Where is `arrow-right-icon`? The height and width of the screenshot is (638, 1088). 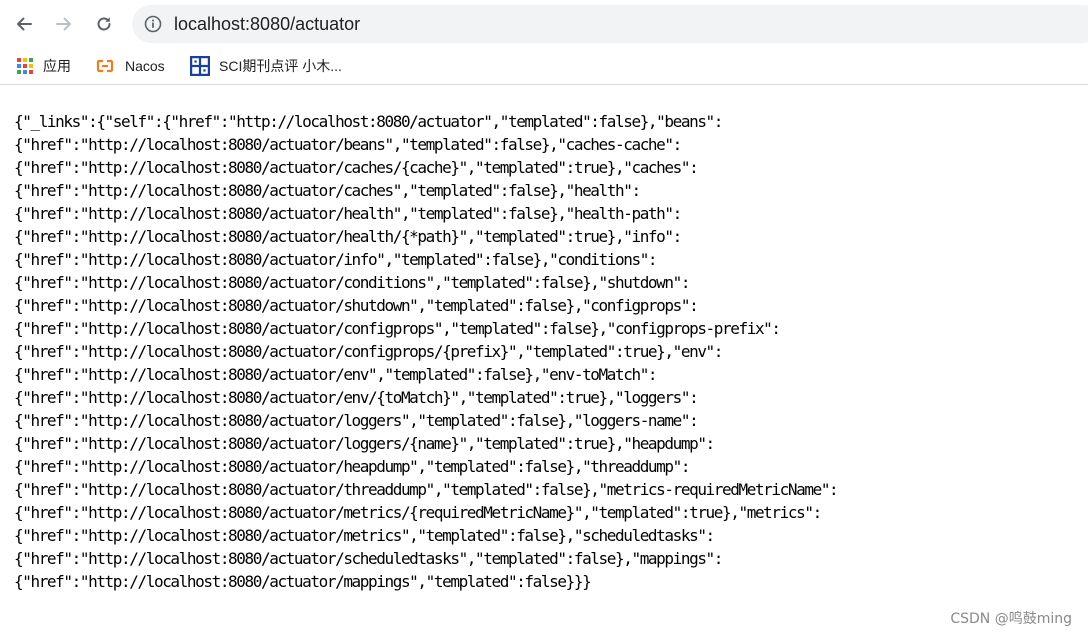 arrow-right-icon is located at coordinates (63, 24).